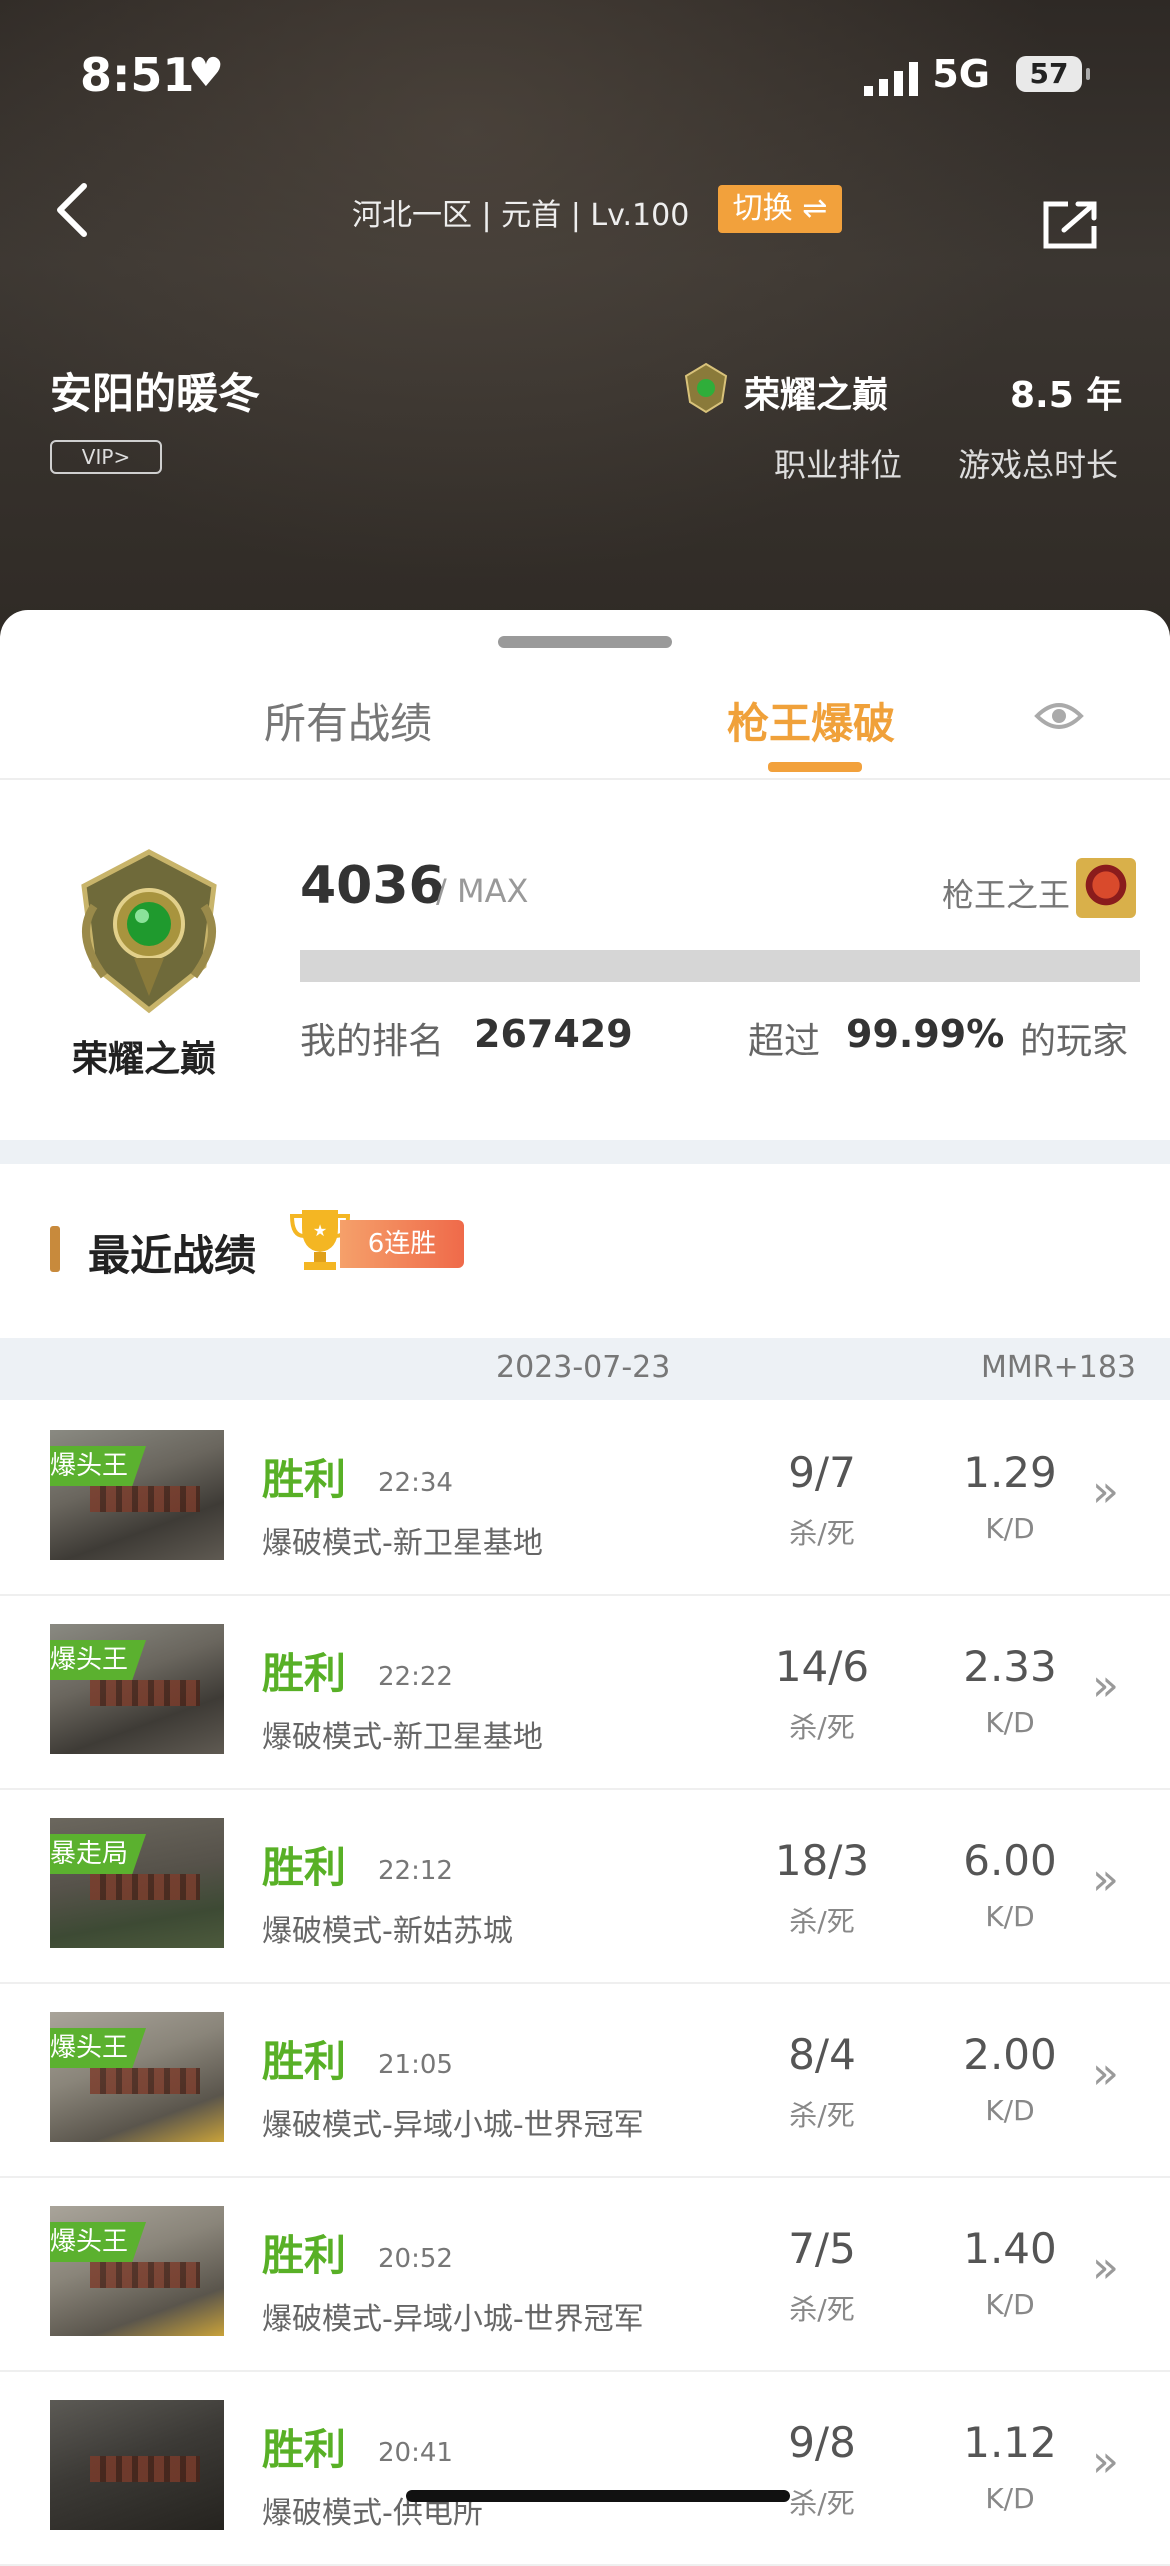 Image resolution: width=1170 pixels, height=2566 pixels. What do you see at coordinates (1074, 1041) in the screenshot?
I see `players-label: 的玩家` at bounding box center [1074, 1041].